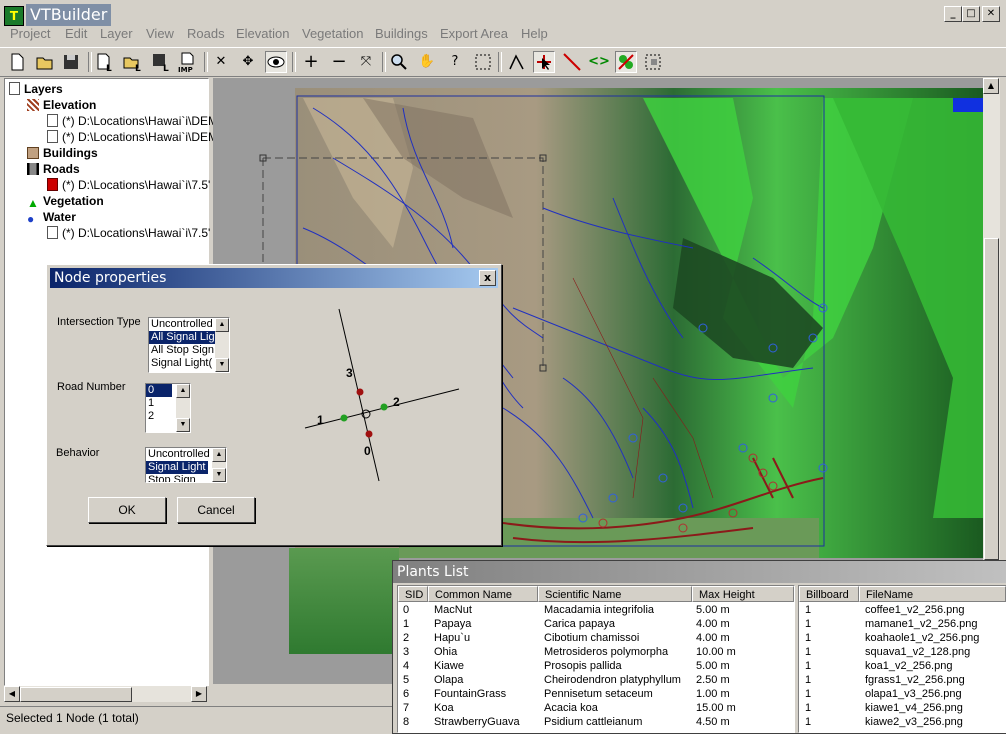 This screenshot has width=1006, height=734. Describe the element at coordinates (579, 624) in the screenshot. I see `table-cell: Carica papaya` at that location.